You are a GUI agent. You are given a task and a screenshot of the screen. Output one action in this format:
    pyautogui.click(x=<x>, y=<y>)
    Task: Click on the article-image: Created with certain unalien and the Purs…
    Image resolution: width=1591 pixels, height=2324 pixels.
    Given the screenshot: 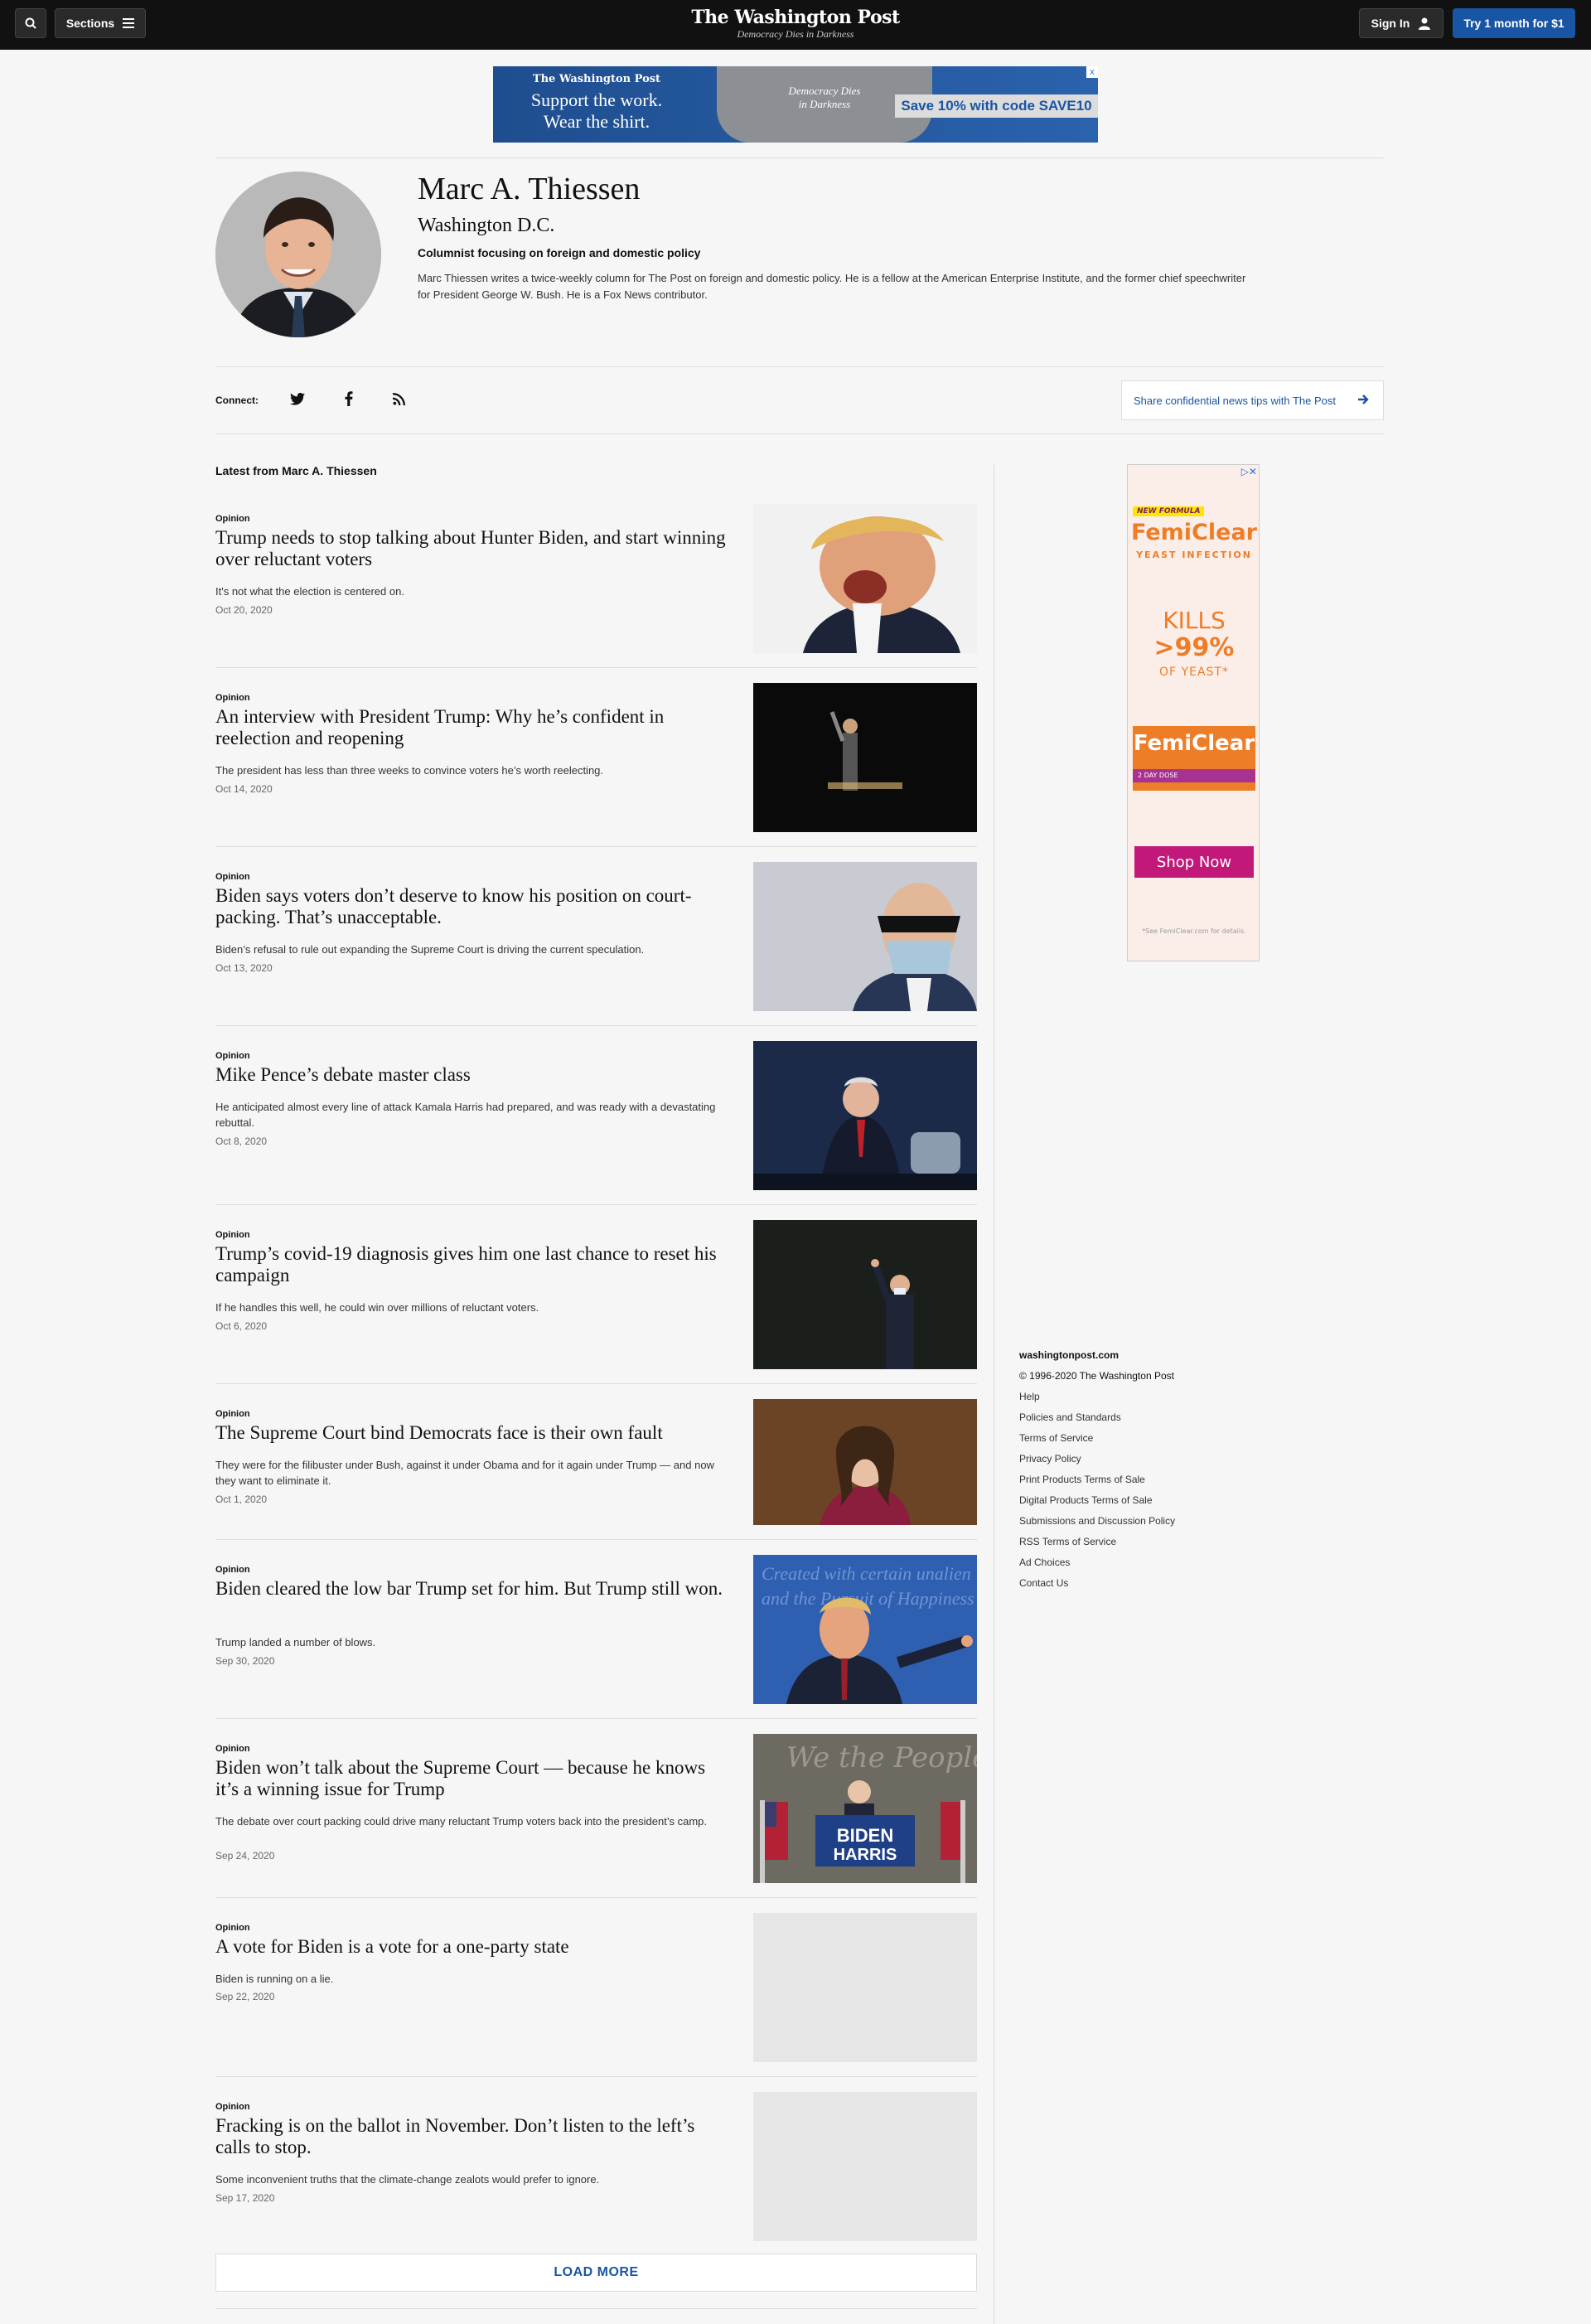 What is the action you would take?
    pyautogui.click(x=865, y=1629)
    